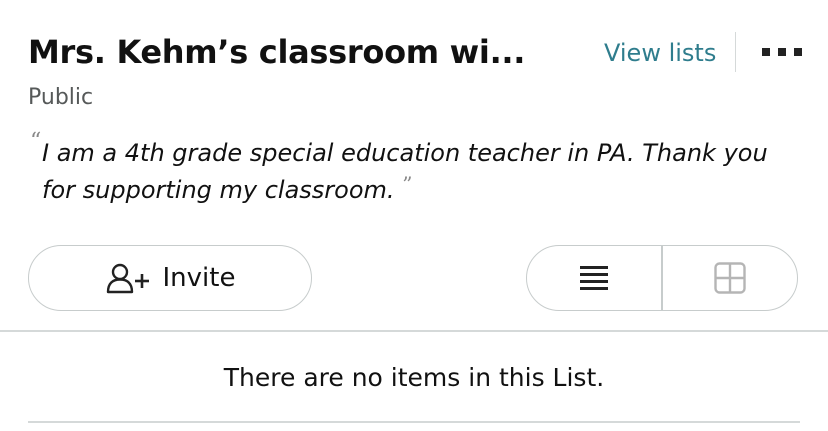 This screenshot has width=828, height=431. I want to click on view-toggle, so click(662, 278).